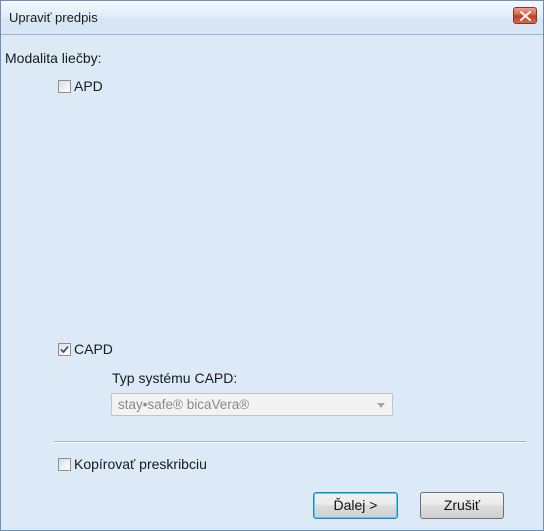 Image resolution: width=544 pixels, height=531 pixels. Describe the element at coordinates (53, 58) in the screenshot. I see `modality-label: Modalita liečby:` at that location.